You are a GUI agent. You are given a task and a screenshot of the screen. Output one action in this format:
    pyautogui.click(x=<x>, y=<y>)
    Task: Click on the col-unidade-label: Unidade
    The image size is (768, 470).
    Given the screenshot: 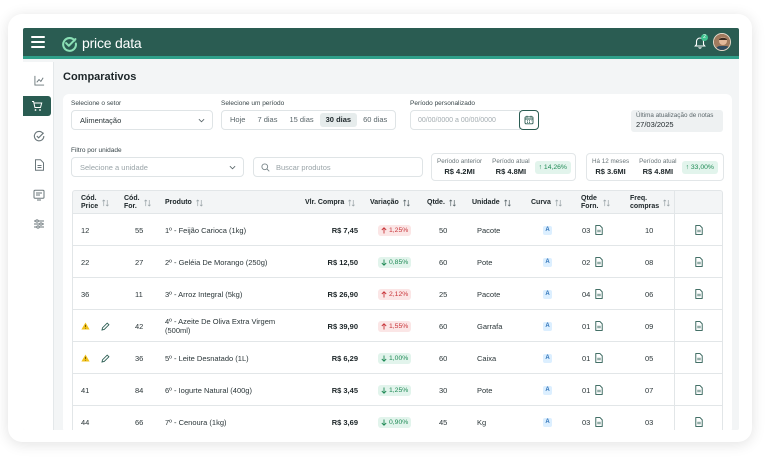 What is the action you would take?
    pyautogui.click(x=486, y=202)
    